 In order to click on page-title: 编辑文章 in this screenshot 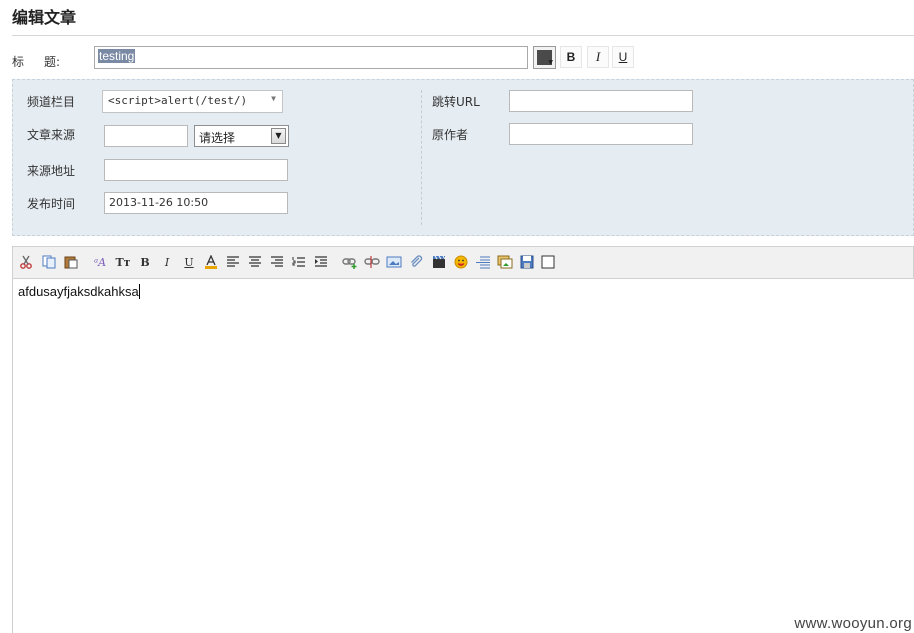, I will do `click(44, 17)`.